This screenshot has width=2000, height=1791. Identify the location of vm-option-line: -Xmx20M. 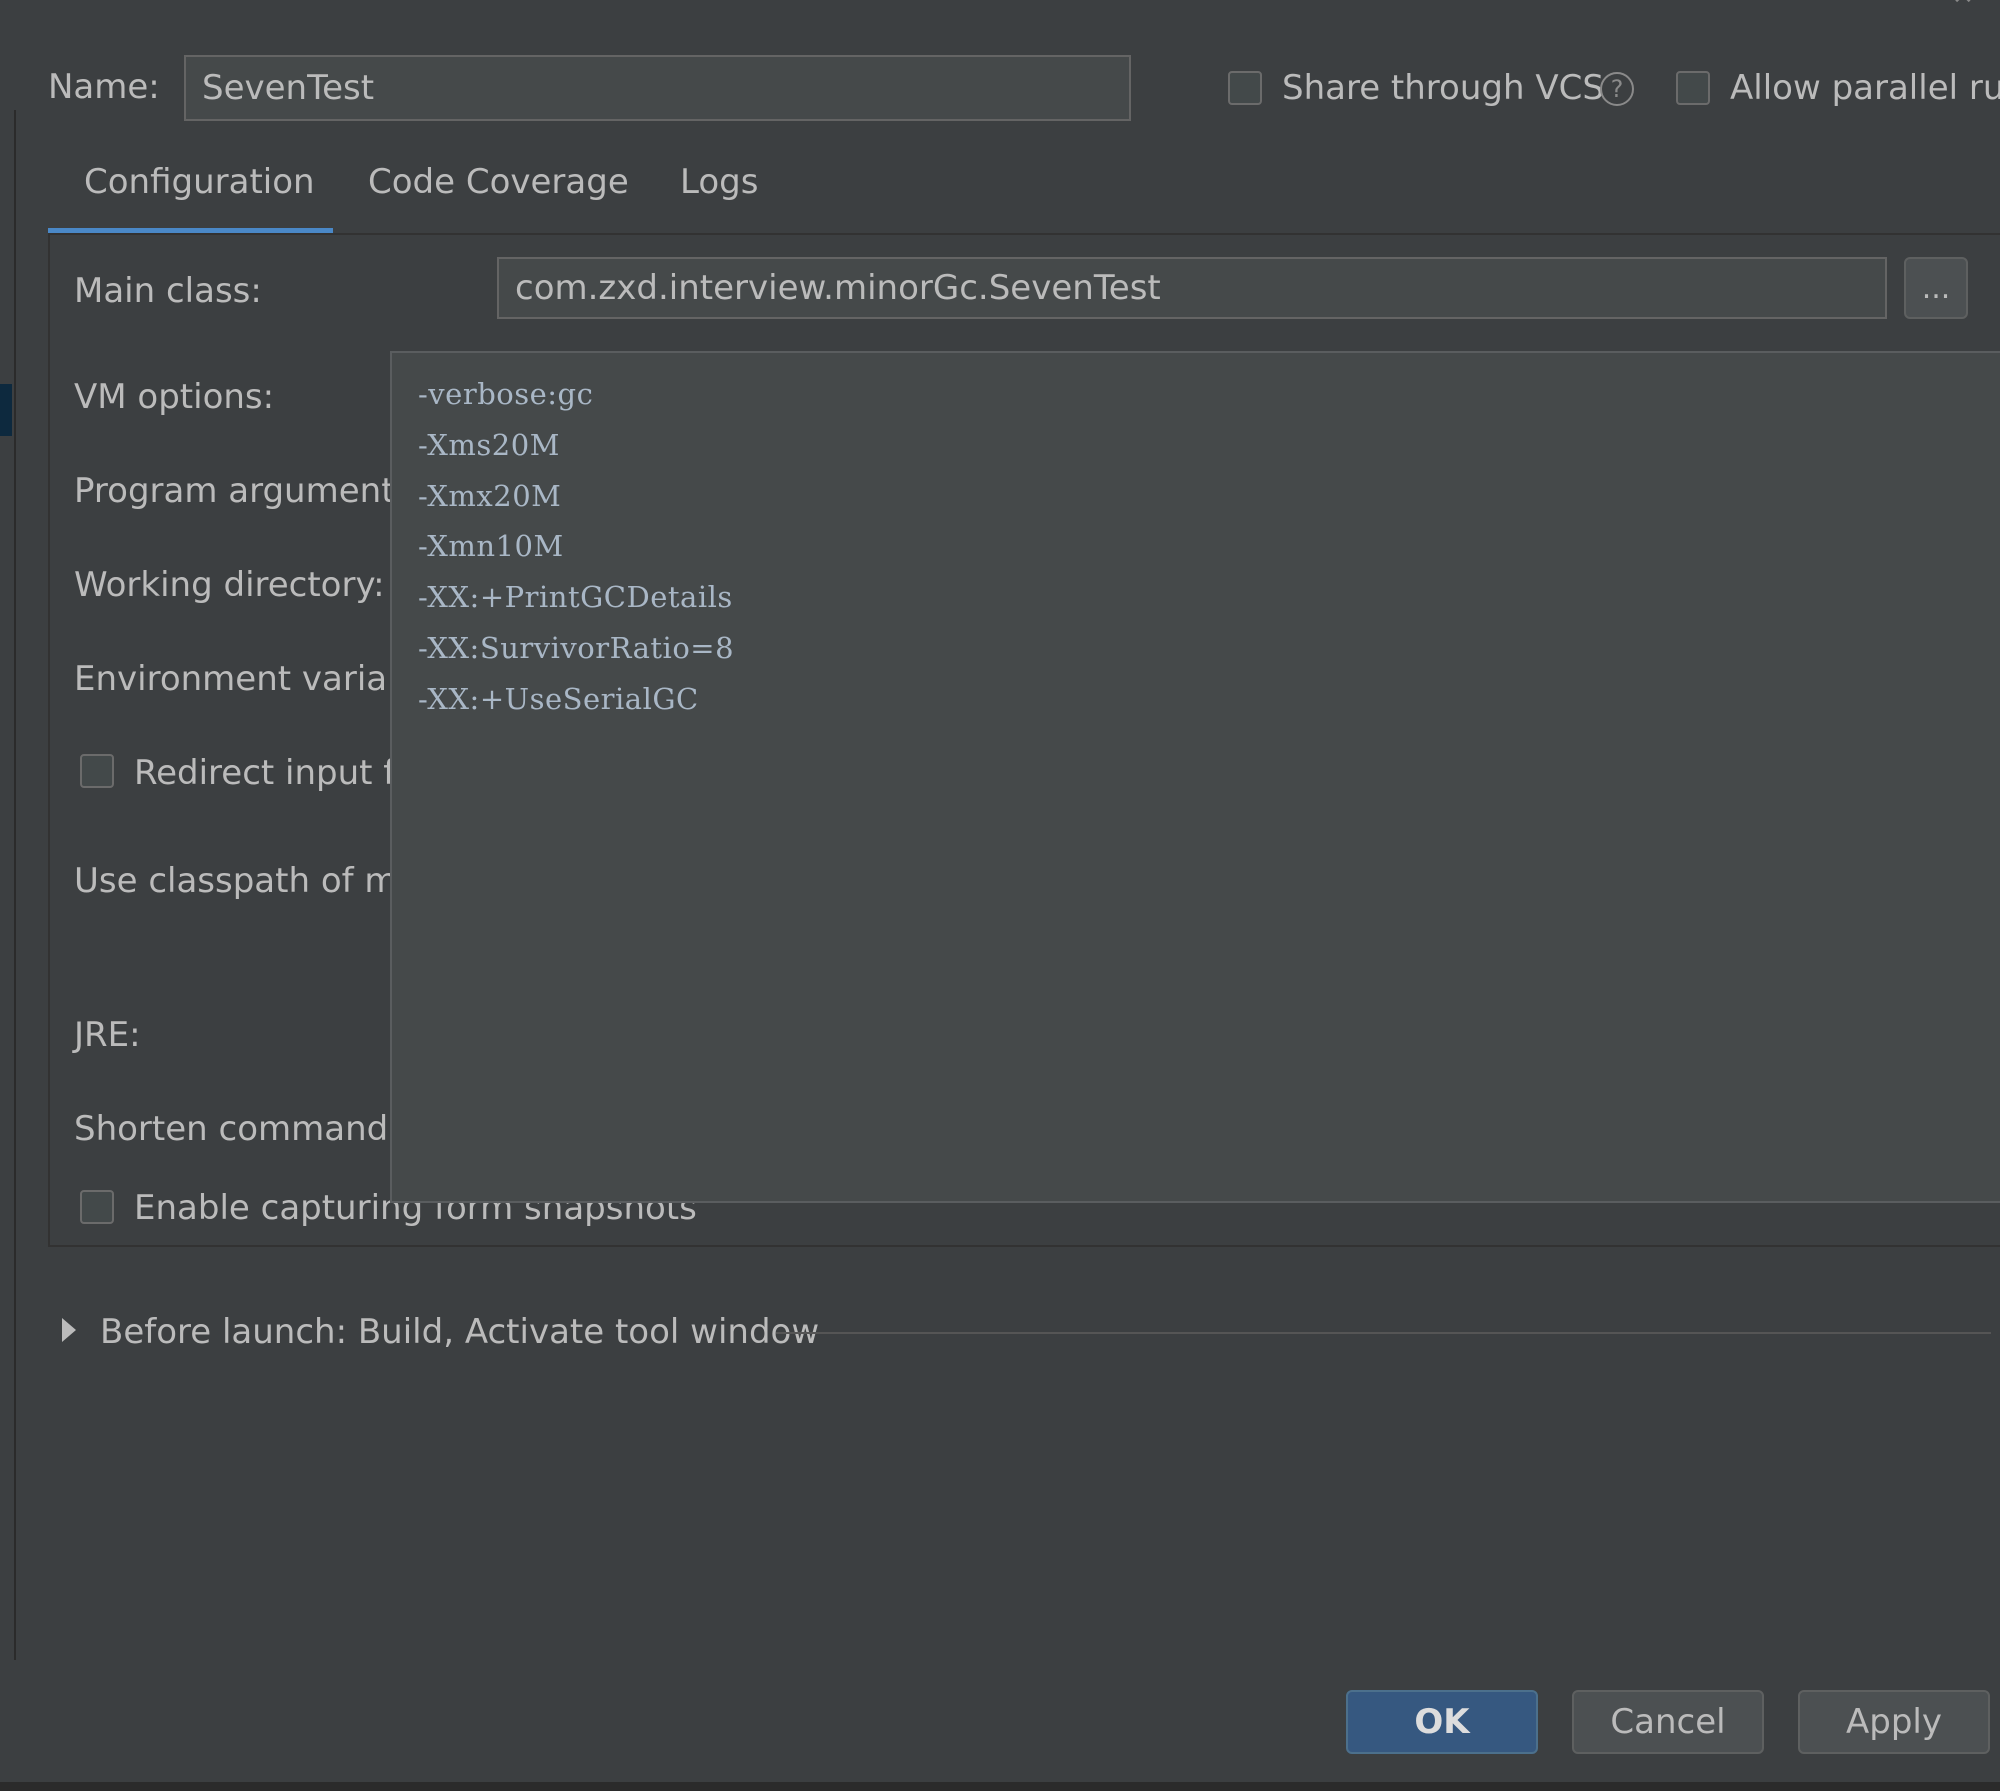
(490, 496).